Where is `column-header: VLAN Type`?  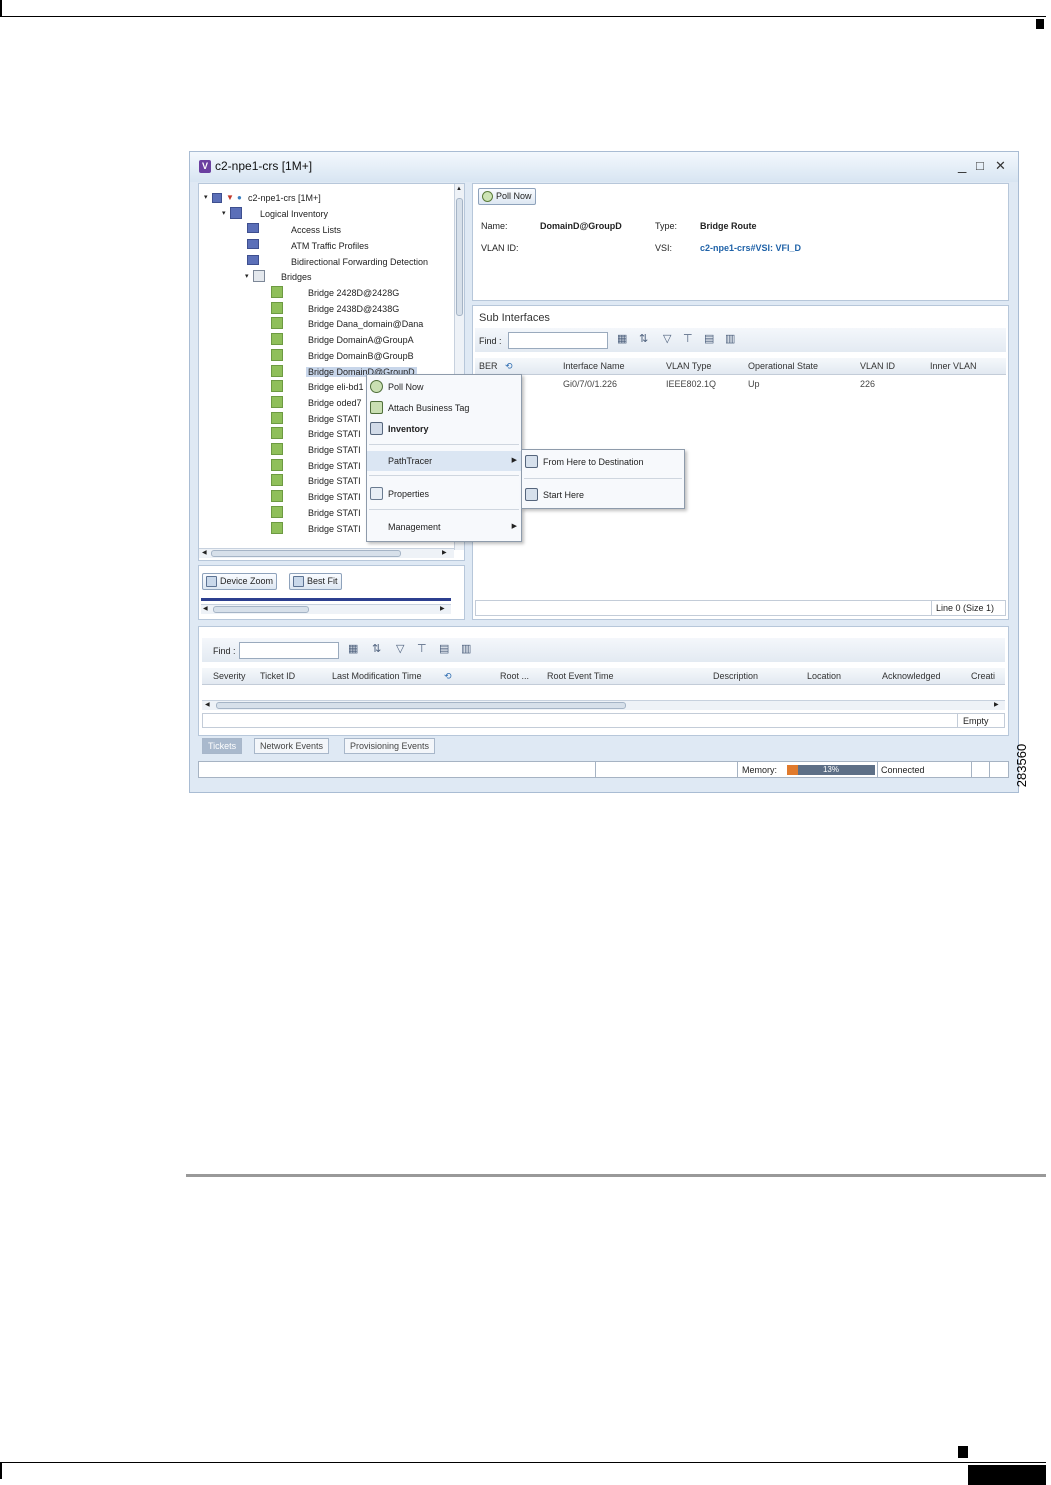
column-header: VLAN Type is located at coordinates (688, 366).